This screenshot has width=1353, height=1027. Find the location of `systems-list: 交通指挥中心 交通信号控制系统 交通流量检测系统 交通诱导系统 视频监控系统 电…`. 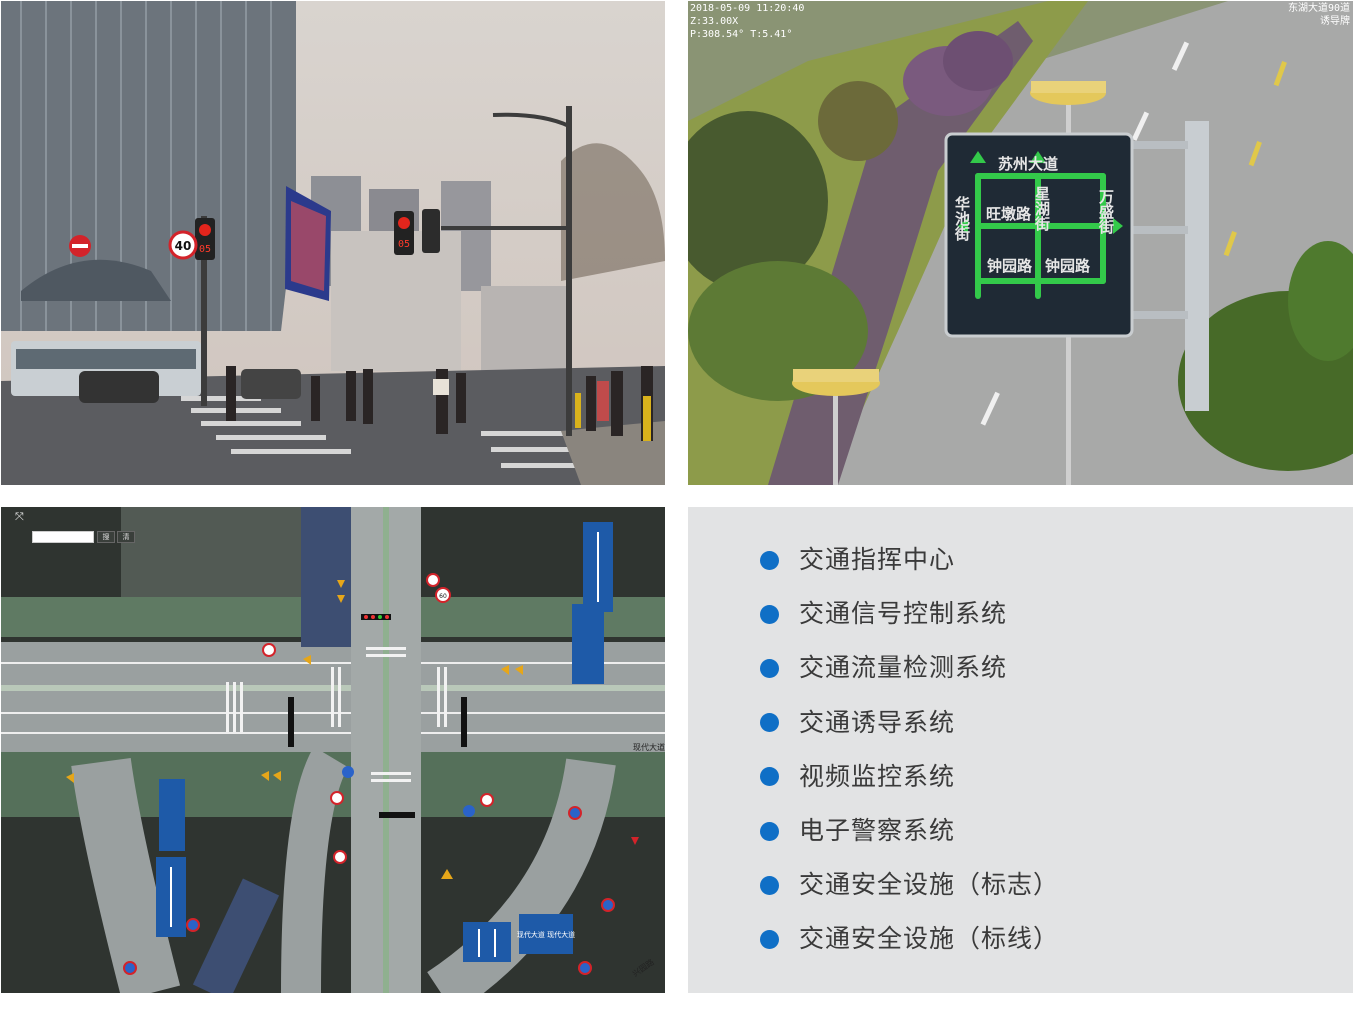

systems-list: 交通指挥中心 交通信号控制系统 交通流量检测系统 交通诱导系统 视频监控系统 电… is located at coordinates (909, 748).